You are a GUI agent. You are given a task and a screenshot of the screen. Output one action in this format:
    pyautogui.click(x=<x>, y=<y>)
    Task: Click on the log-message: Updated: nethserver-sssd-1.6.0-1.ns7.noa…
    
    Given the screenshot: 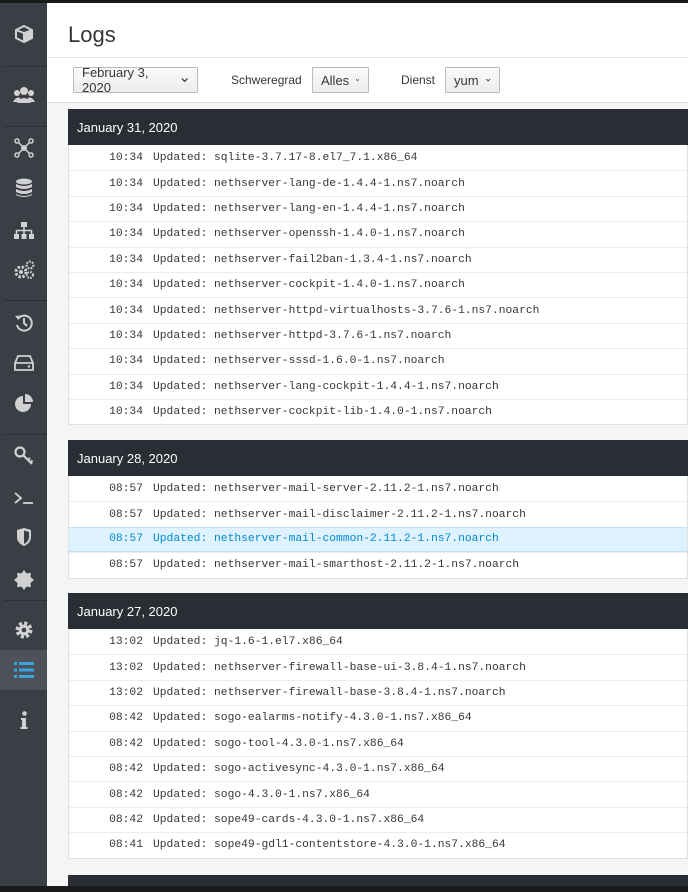 What is the action you would take?
    pyautogui.click(x=299, y=361)
    